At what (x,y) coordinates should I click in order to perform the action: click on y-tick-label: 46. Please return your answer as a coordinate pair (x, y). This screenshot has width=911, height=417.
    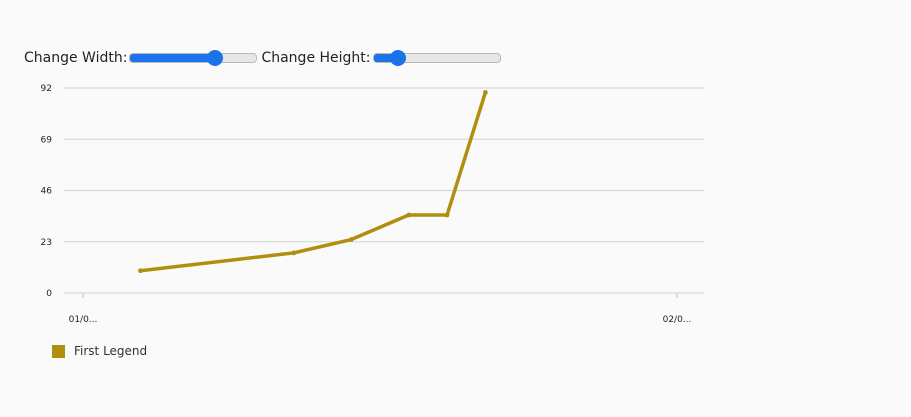
    Looking at the image, I should click on (47, 192).